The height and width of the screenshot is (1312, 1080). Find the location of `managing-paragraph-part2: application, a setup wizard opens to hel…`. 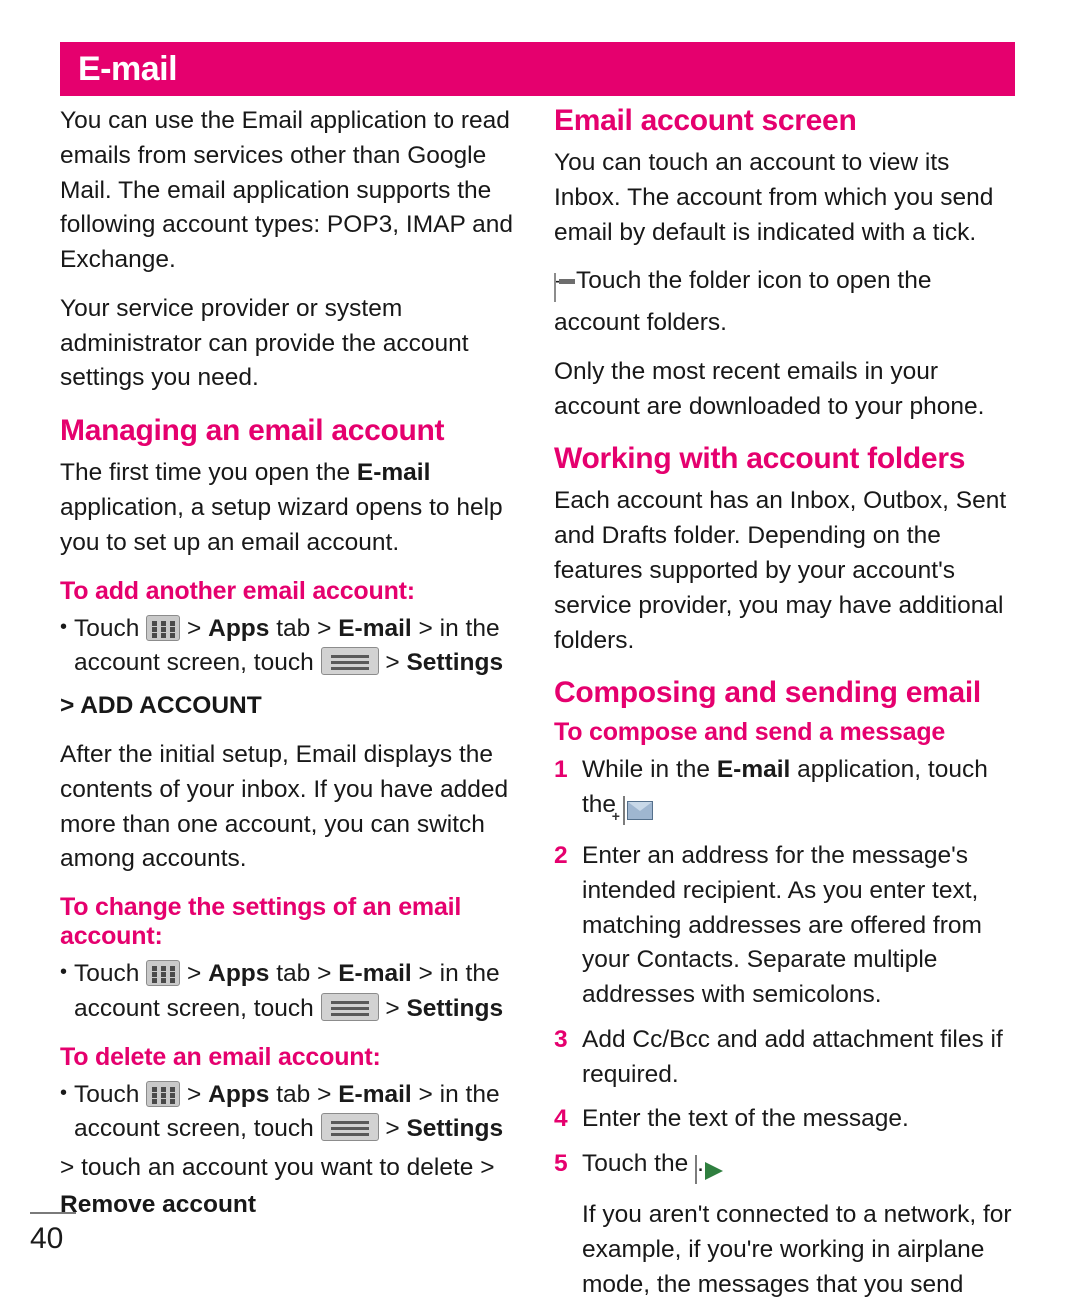

managing-paragraph-part2: application, a setup wizard opens to hel… is located at coordinates (281, 525).